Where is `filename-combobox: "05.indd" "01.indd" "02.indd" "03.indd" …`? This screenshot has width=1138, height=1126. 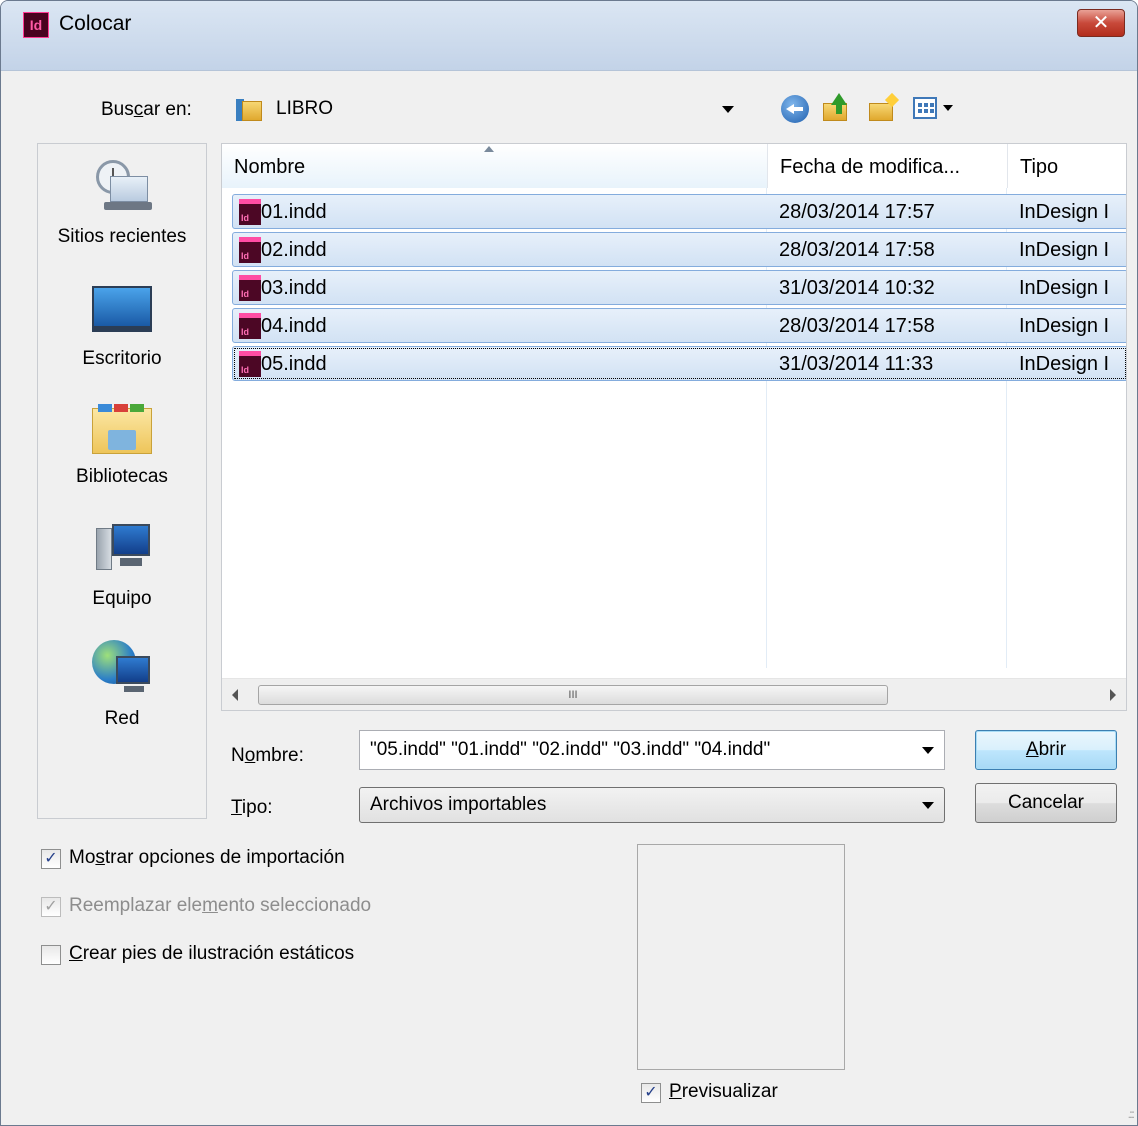
filename-combobox: "05.indd" "01.indd" "02.indd" "03.indd" … is located at coordinates (652, 750).